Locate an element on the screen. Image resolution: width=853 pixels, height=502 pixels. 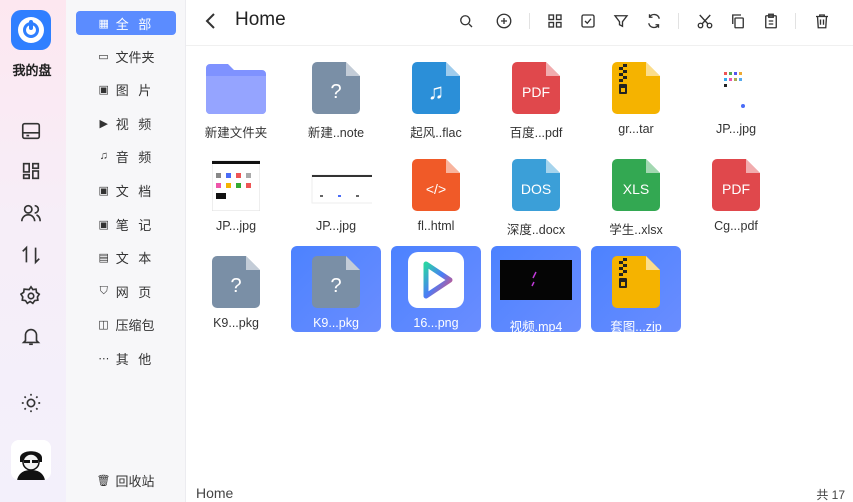
filter-icon is located at coordinates (621, 21).